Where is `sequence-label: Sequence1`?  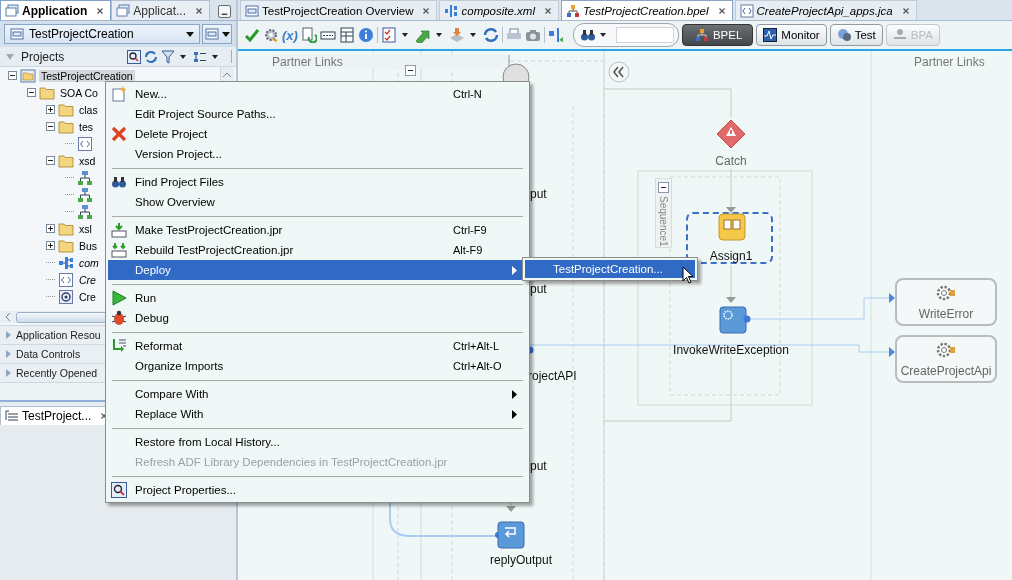
sequence-label: Sequence1 is located at coordinates (663, 221).